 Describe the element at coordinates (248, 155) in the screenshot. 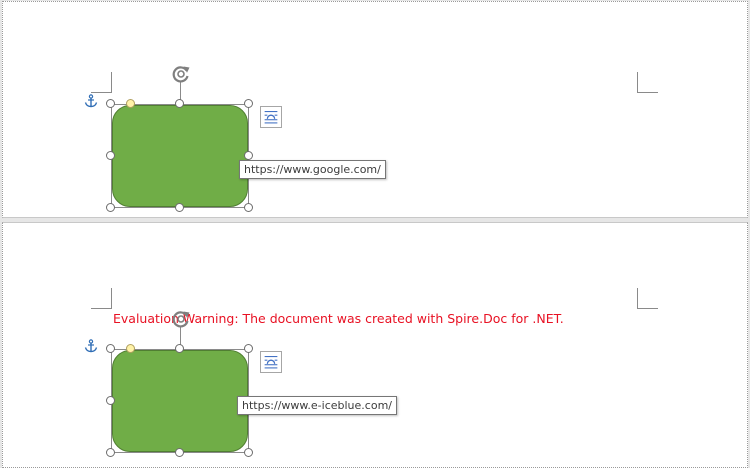

I see `resize-handle-e` at that location.